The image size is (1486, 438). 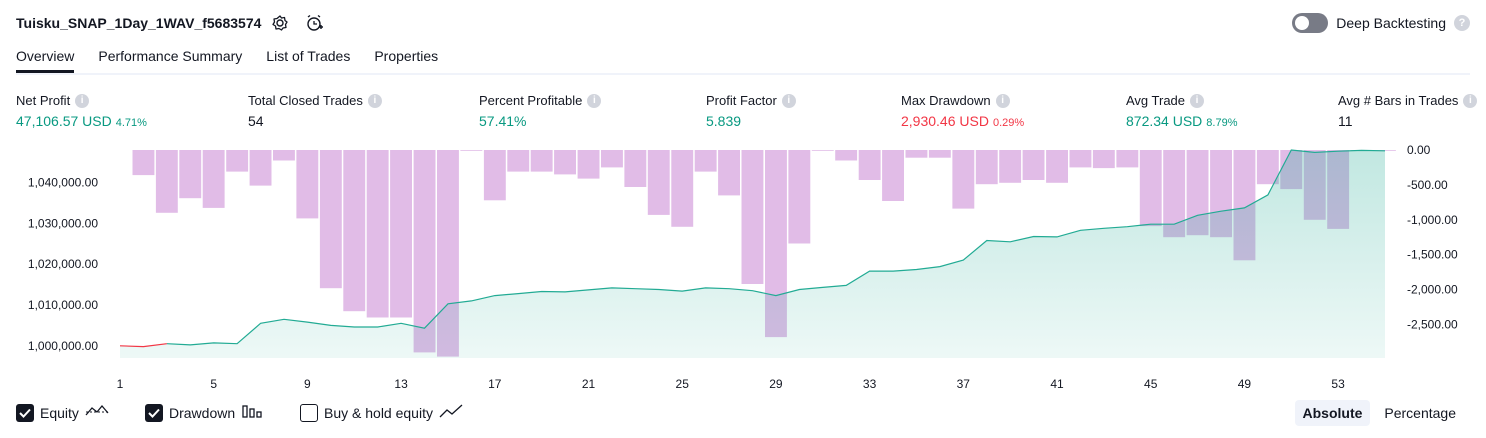 I want to click on tab-performance-summary: Performance Summary, so click(x=170, y=60).